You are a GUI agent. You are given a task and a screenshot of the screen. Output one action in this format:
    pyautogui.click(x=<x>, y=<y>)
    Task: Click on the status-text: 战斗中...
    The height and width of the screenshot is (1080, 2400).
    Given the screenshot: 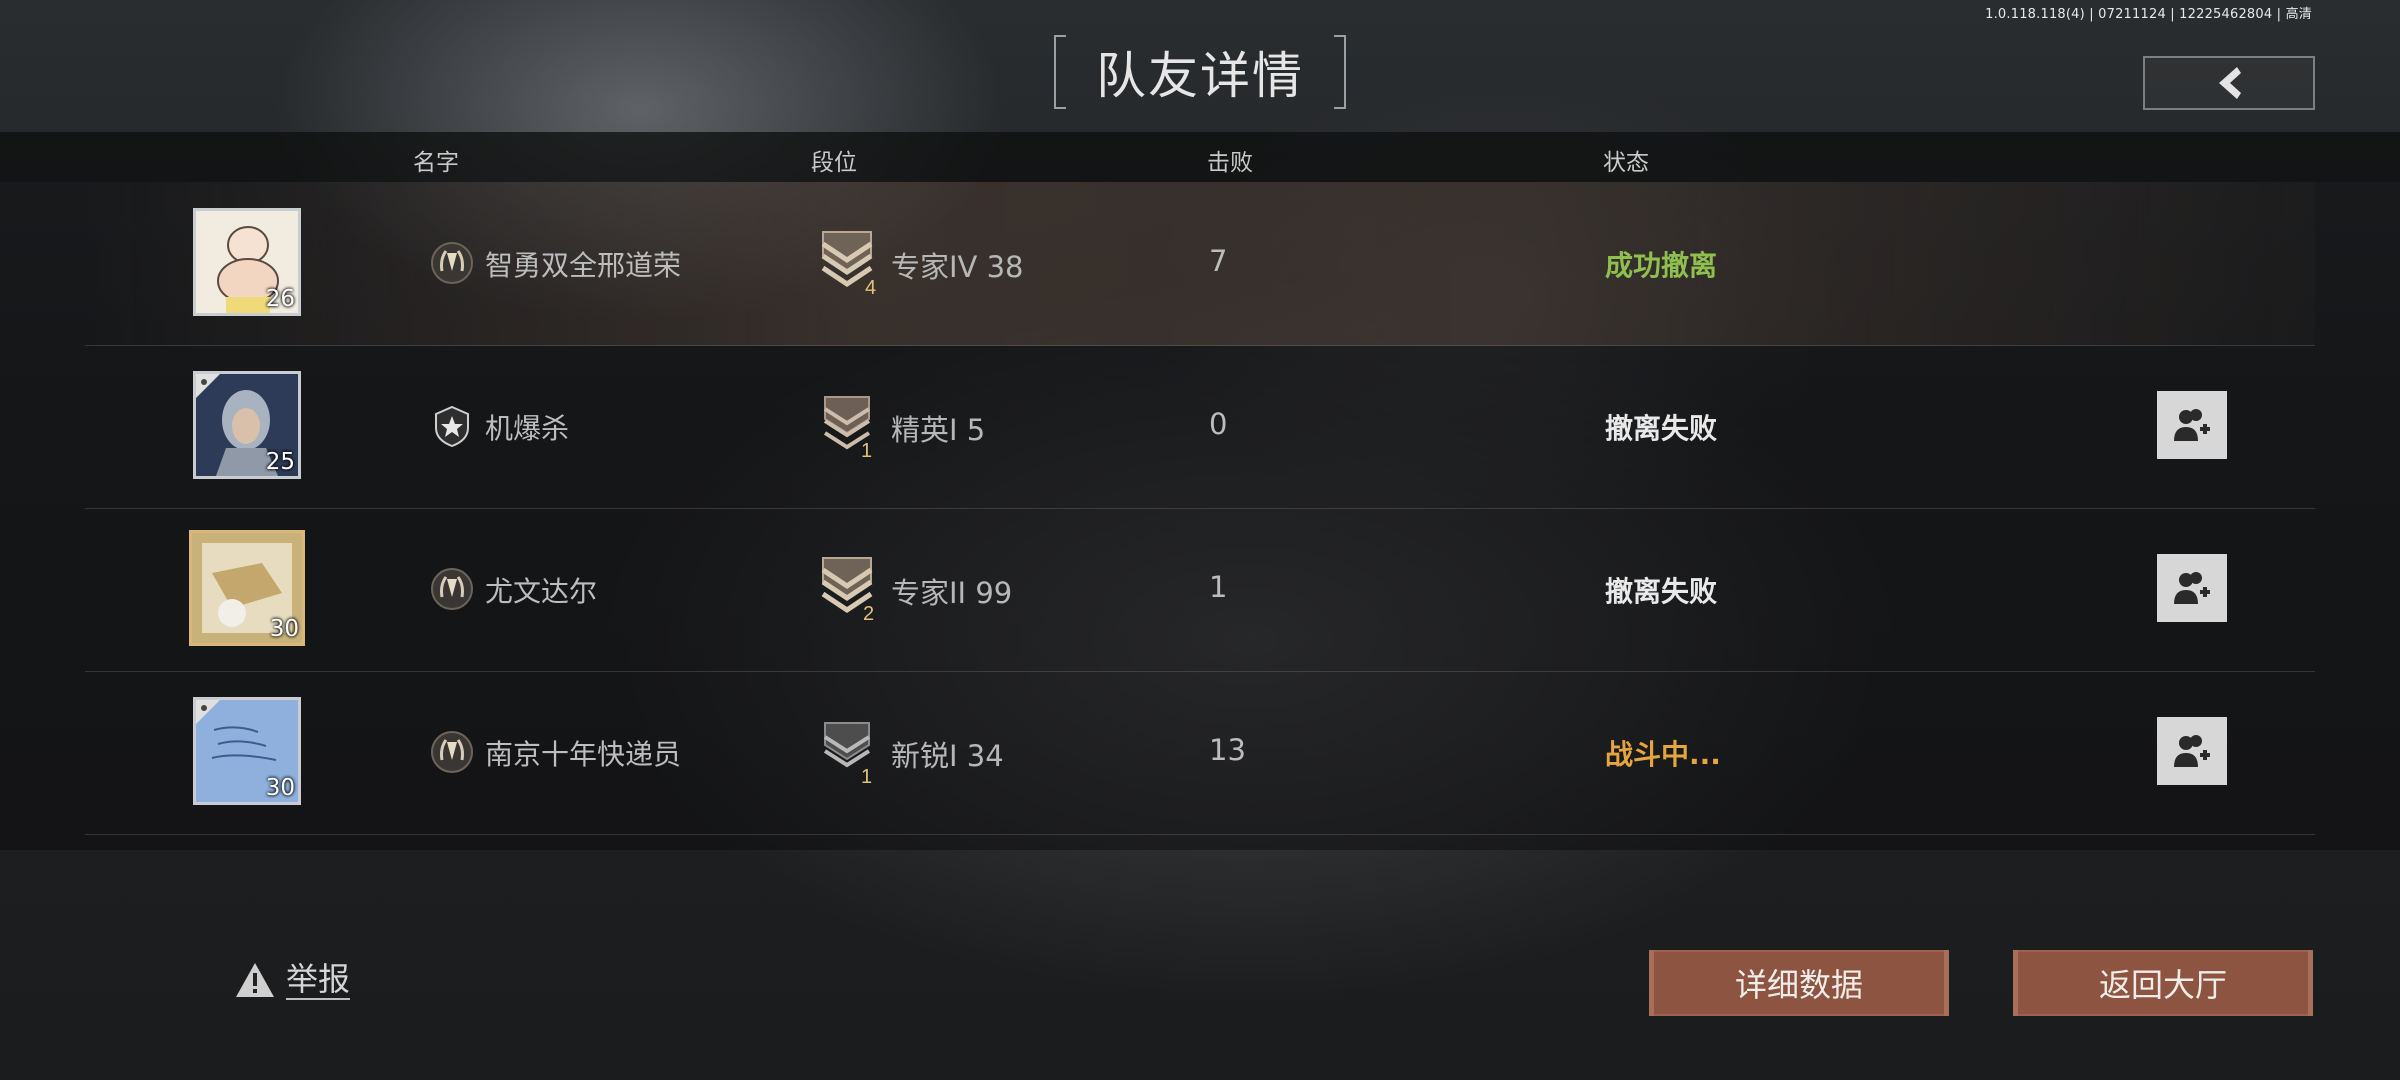 What is the action you would take?
    pyautogui.click(x=1663, y=754)
    